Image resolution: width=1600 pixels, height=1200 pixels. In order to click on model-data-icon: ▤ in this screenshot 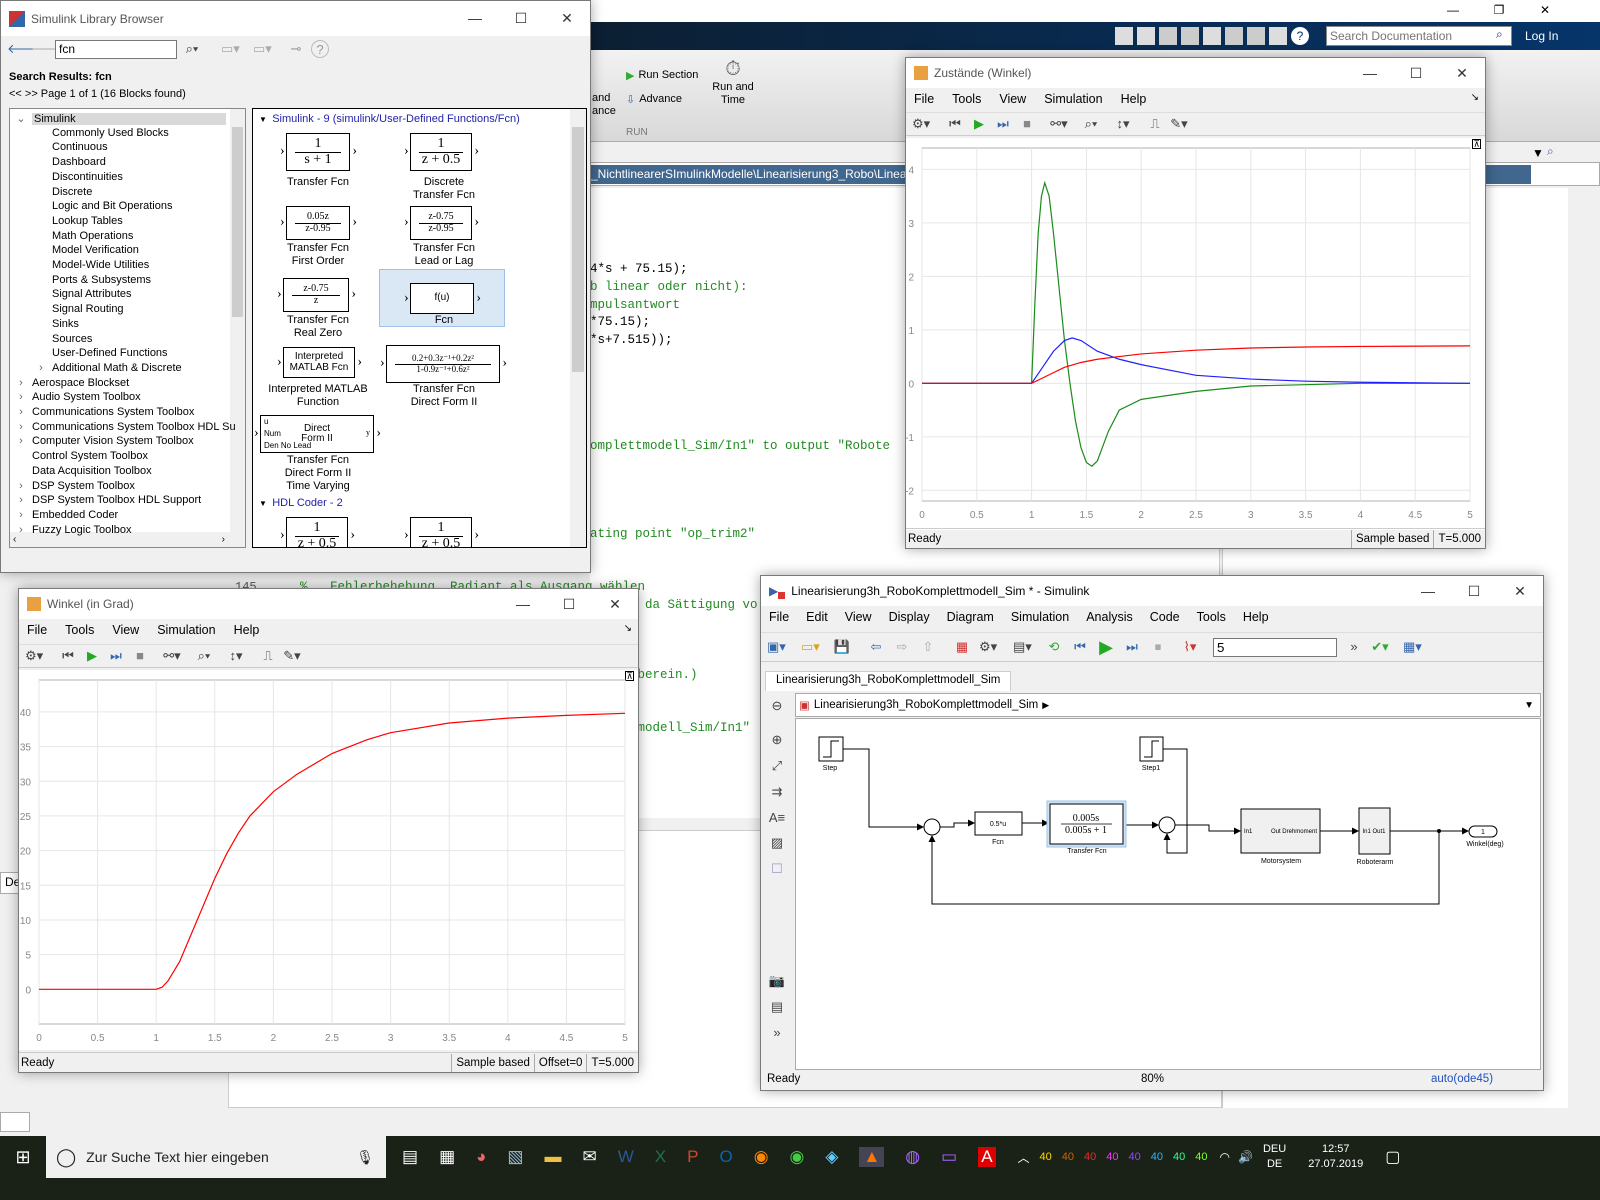, I will do `click(777, 1007)`.